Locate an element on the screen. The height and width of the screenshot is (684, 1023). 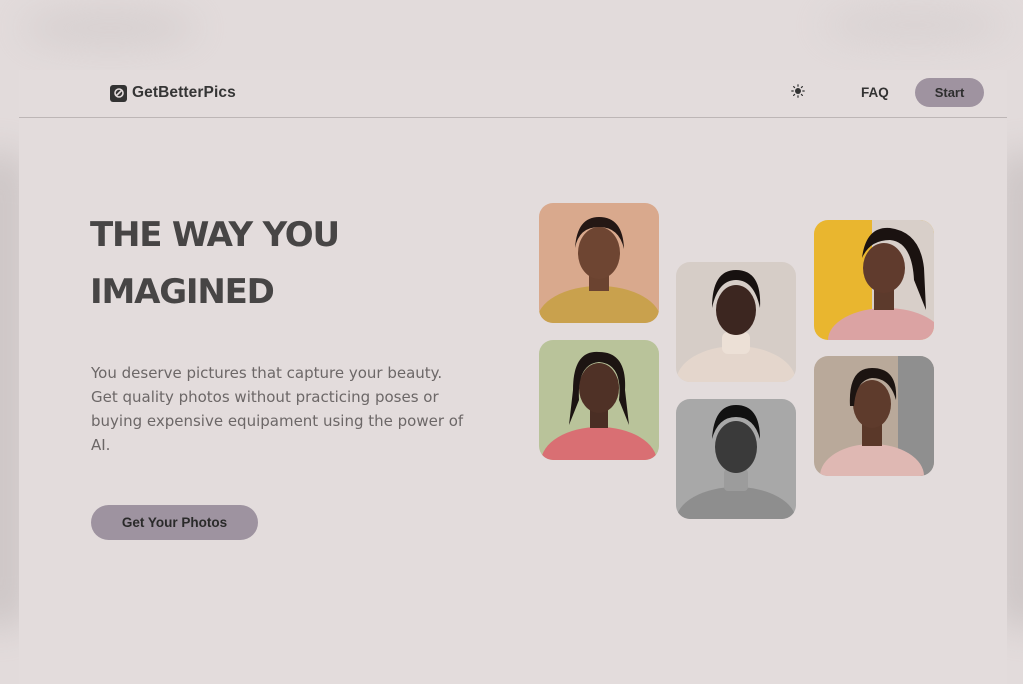
hero-title-line-1: THE WAY YOU is located at coordinates (215, 235).